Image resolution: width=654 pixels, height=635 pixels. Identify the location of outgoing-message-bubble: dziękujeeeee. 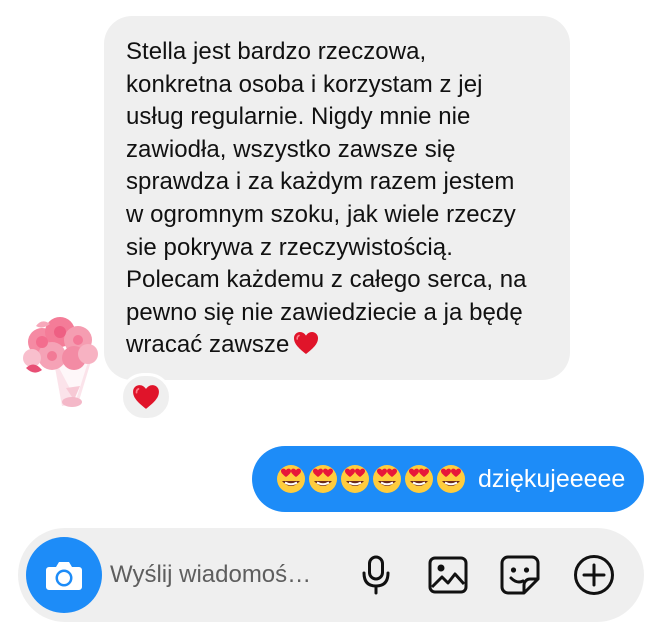
(448, 479).